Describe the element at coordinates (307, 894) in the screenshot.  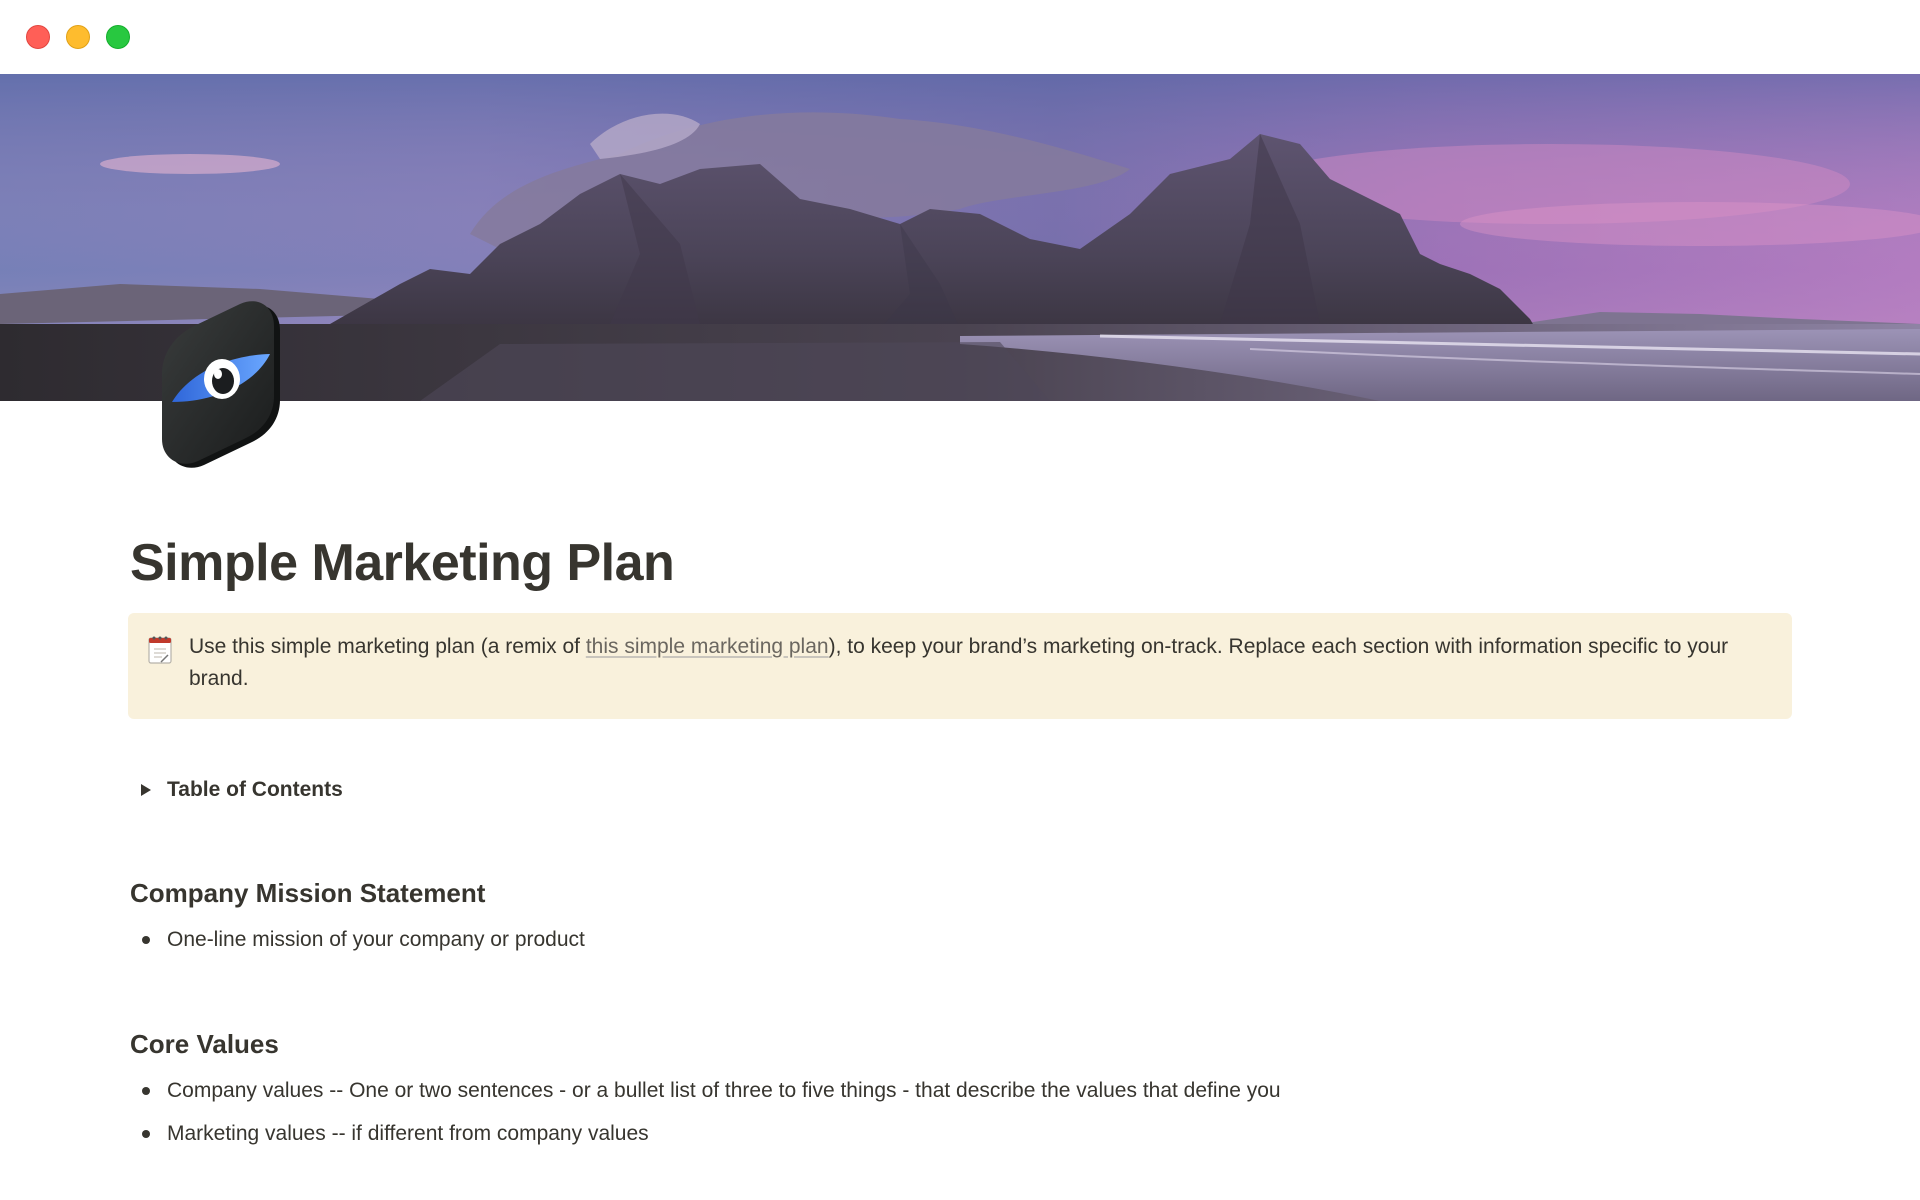
I see `heading-company-mission: Company Mission Statement` at that location.